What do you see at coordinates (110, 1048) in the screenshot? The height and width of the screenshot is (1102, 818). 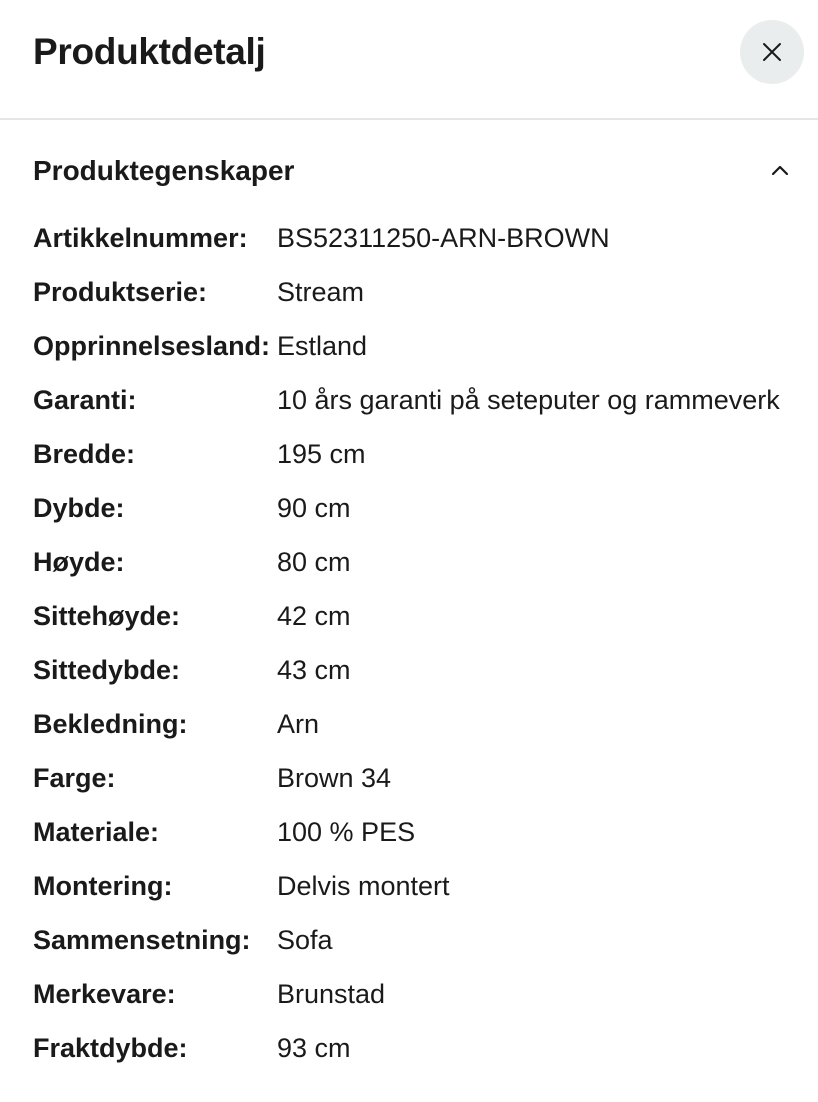 I see `property-label: Fraktdybde:` at bounding box center [110, 1048].